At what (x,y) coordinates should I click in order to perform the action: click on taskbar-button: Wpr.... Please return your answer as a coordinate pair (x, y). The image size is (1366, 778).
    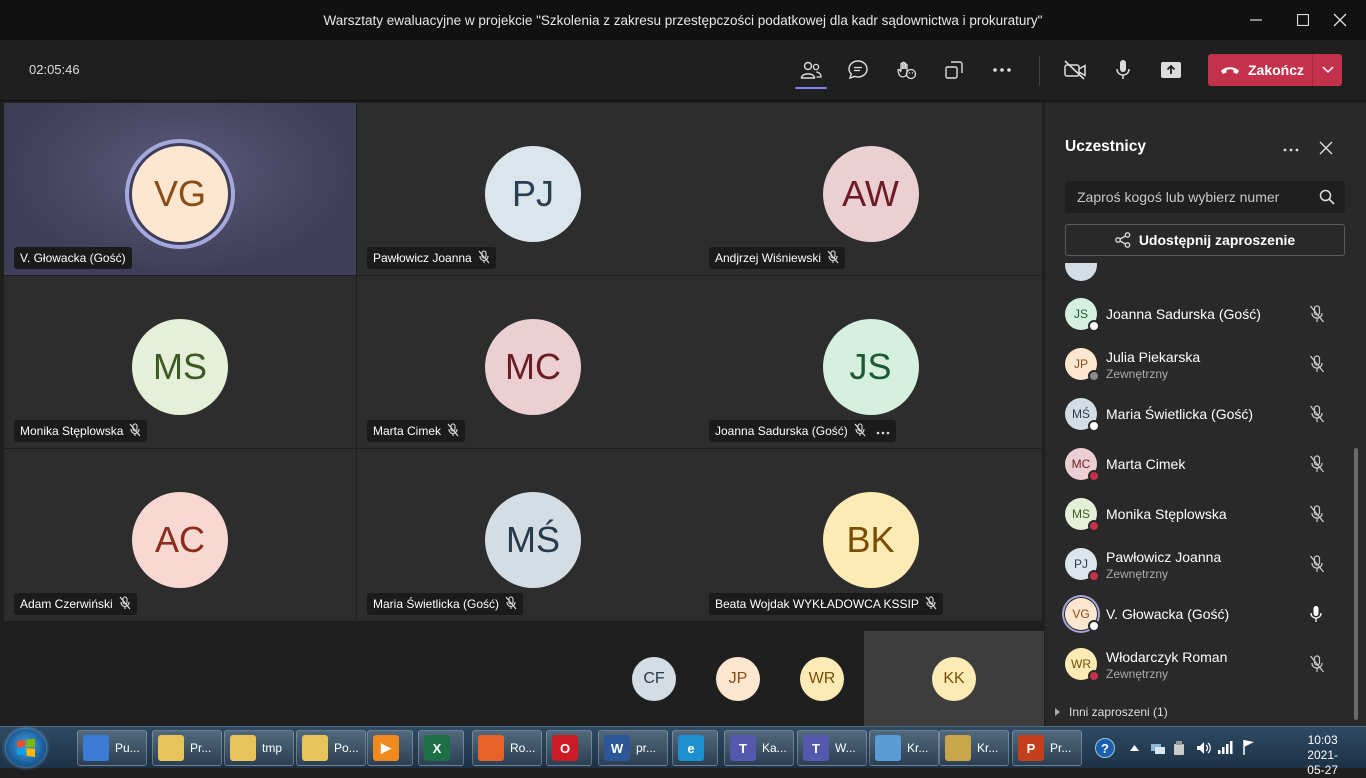
    Looking at the image, I should click on (633, 748).